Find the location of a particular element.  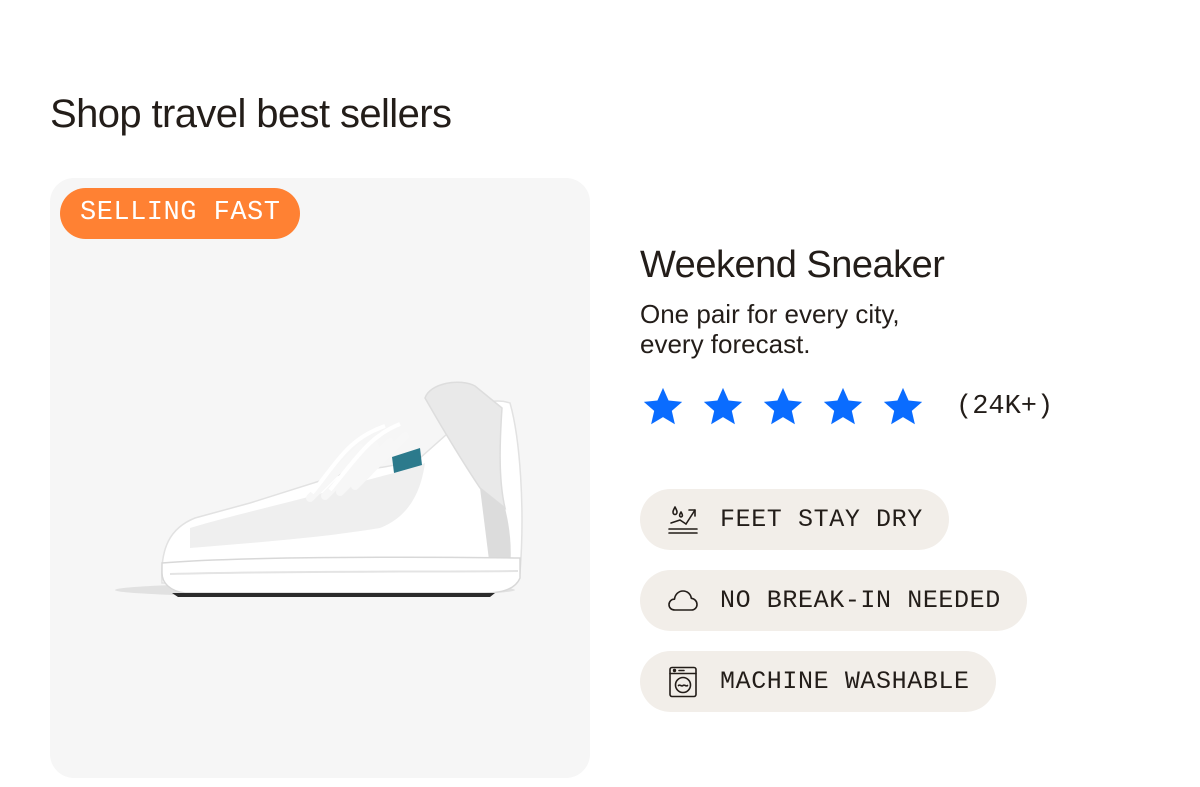

feature-label: MACHINE WASHABLE is located at coordinates (845, 681).